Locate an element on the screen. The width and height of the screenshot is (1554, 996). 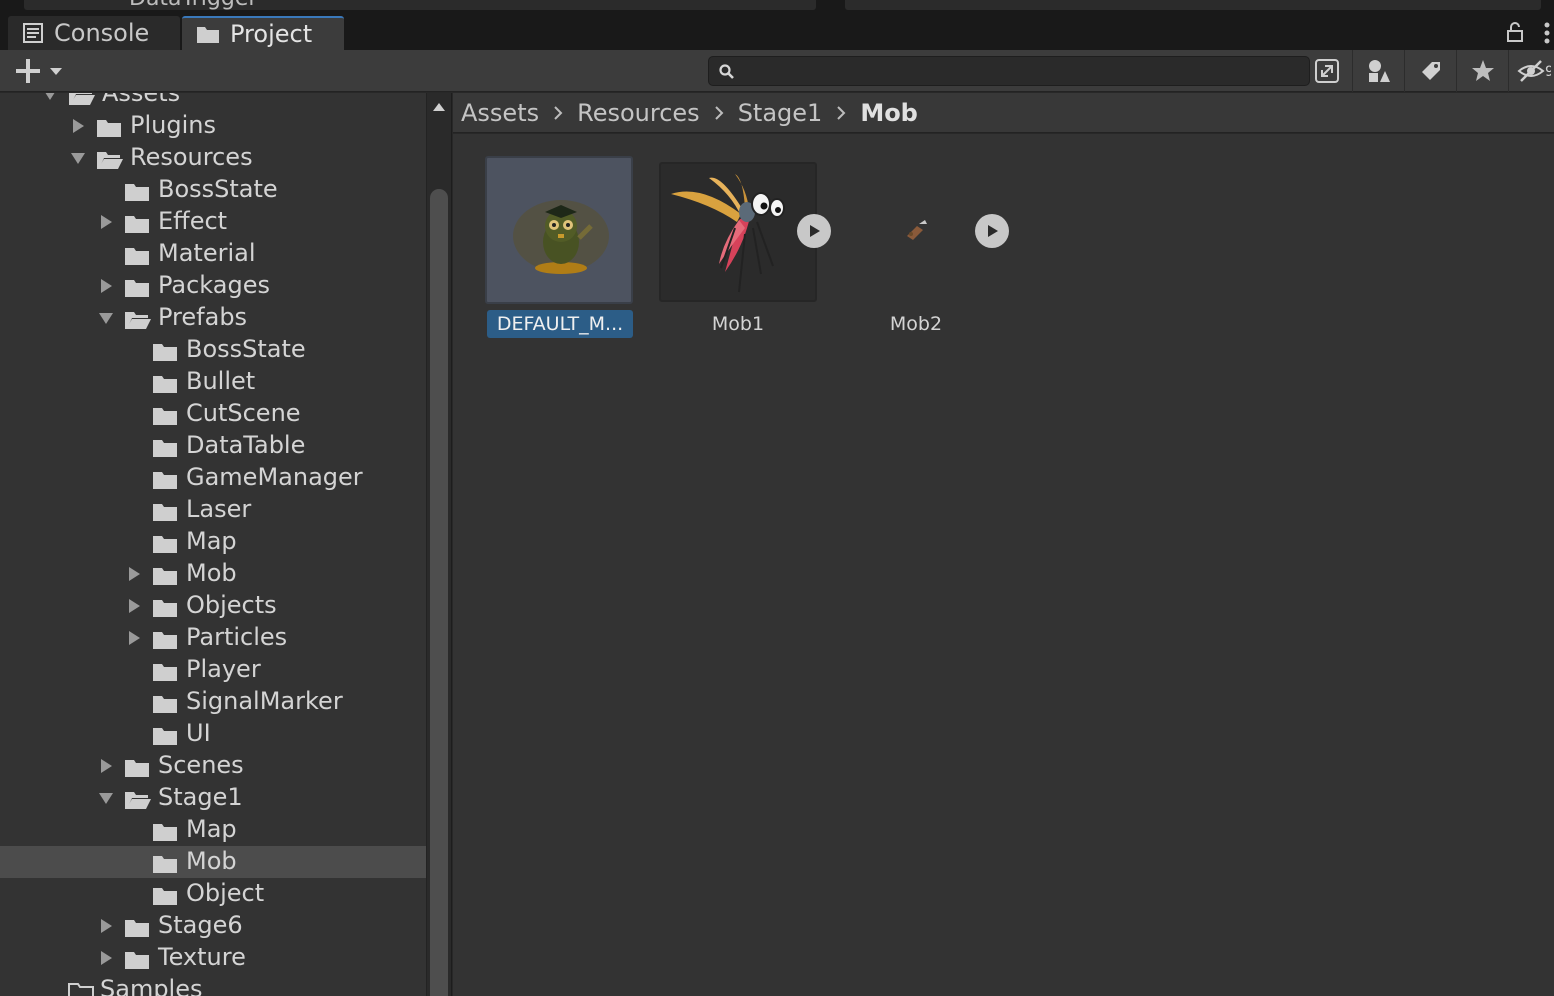
tree-item-label: CutScene is located at coordinates (243, 413).